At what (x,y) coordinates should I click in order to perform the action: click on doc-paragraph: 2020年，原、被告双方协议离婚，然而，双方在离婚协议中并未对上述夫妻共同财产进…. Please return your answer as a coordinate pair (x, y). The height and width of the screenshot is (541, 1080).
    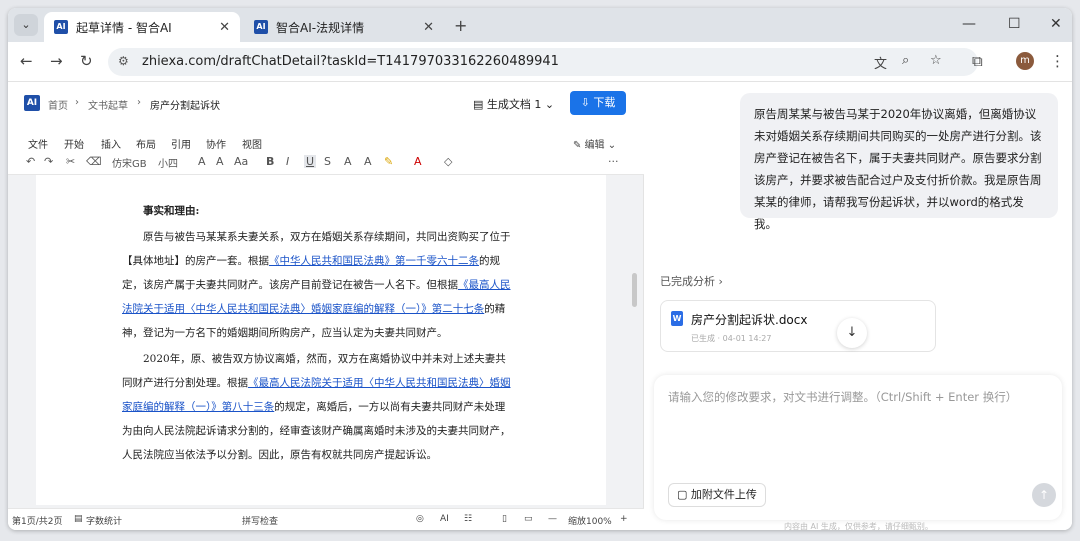
    Looking at the image, I should click on (316, 407).